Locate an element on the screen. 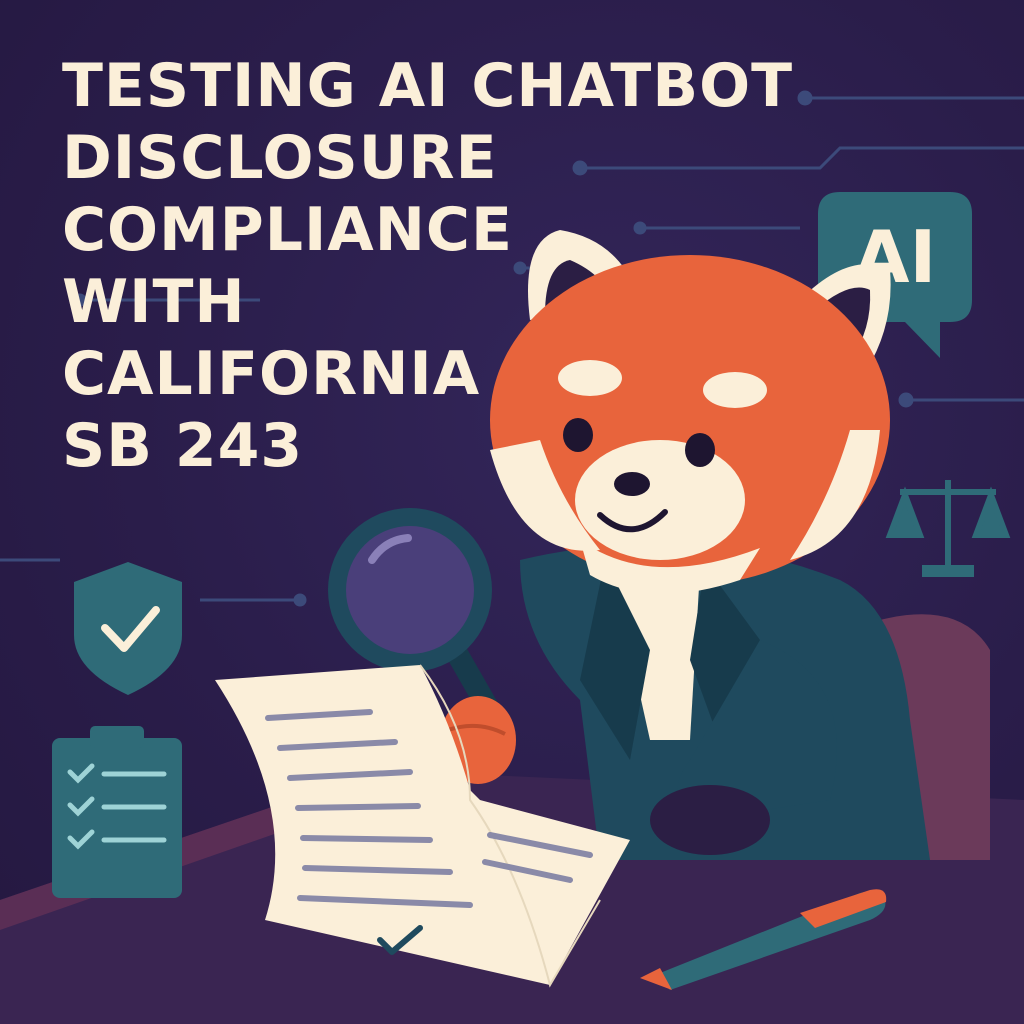 The height and width of the screenshot is (1024, 1024). title-line: TESTING AI CHATBOT is located at coordinates (427, 86).